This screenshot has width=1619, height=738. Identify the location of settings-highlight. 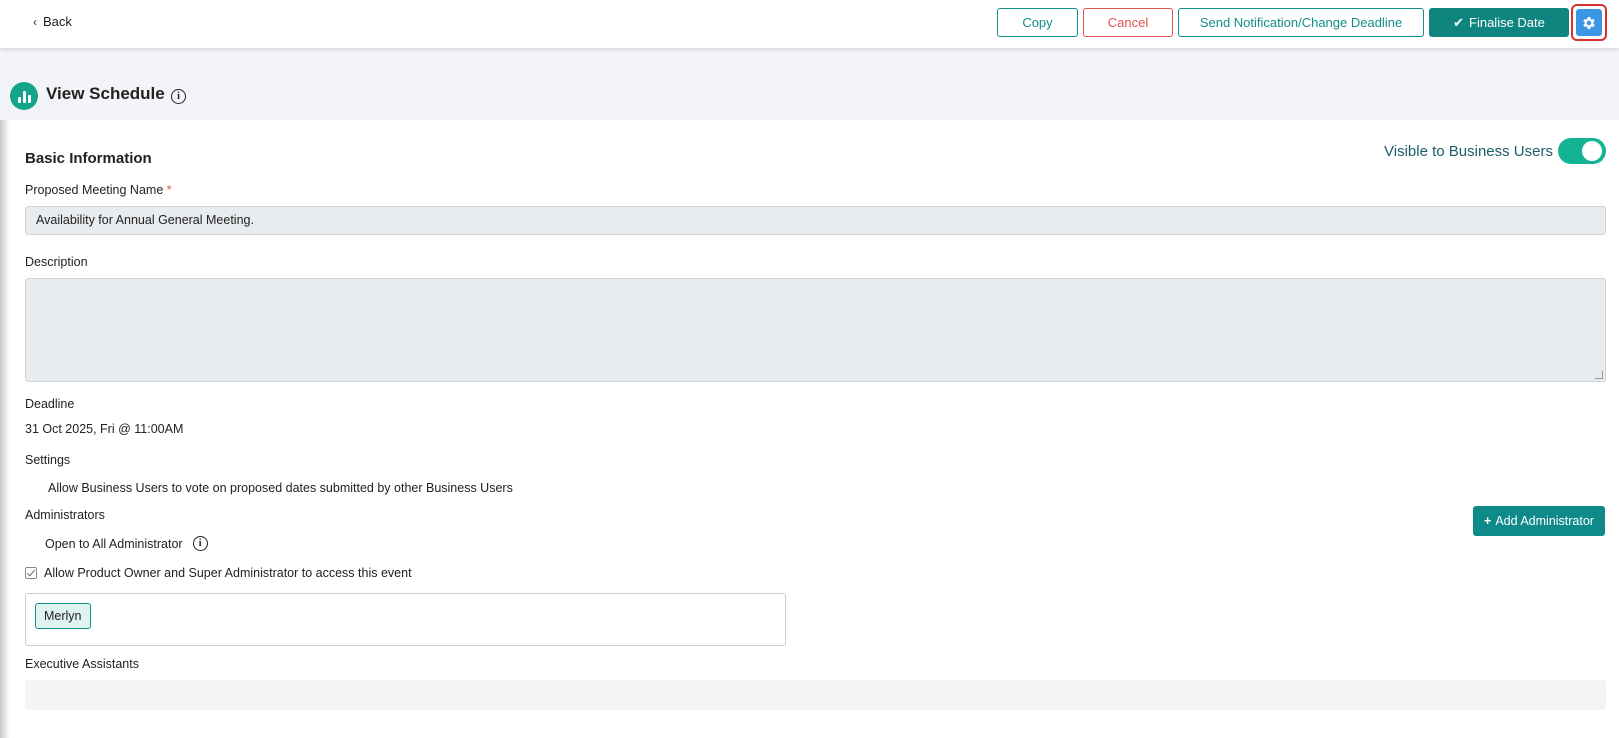
(1589, 22).